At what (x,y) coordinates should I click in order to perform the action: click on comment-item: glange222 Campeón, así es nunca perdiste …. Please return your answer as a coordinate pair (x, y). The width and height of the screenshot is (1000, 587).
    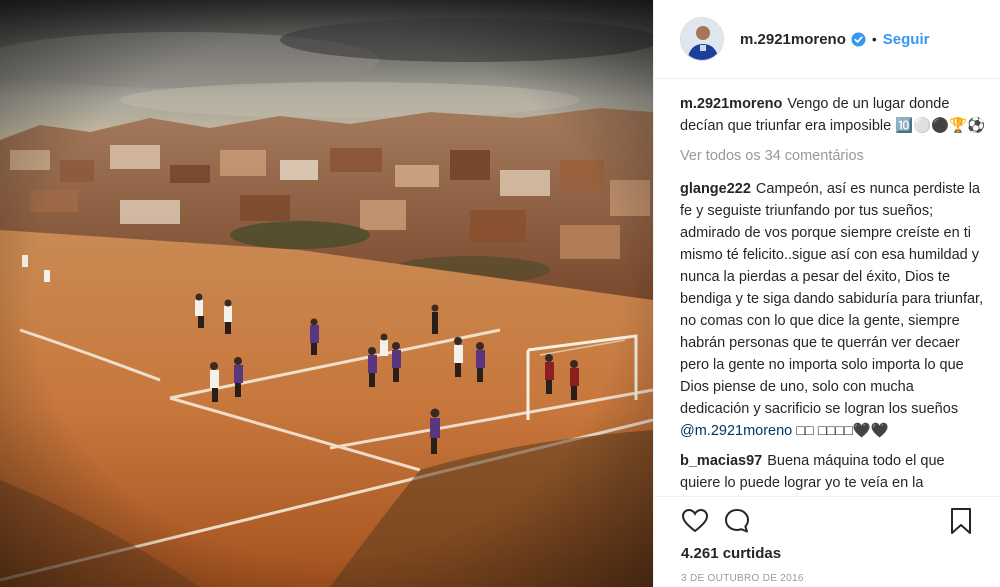
    Looking at the image, I should click on (833, 310).